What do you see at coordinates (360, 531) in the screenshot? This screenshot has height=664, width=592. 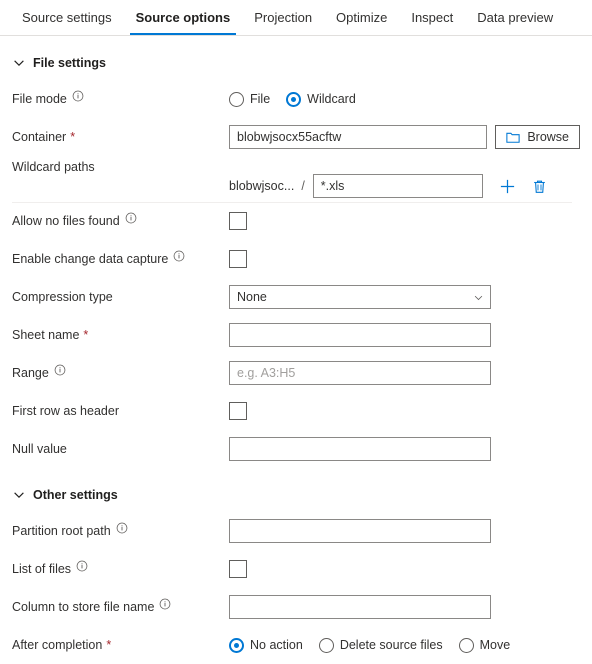 I see `partition-root-path-input` at bounding box center [360, 531].